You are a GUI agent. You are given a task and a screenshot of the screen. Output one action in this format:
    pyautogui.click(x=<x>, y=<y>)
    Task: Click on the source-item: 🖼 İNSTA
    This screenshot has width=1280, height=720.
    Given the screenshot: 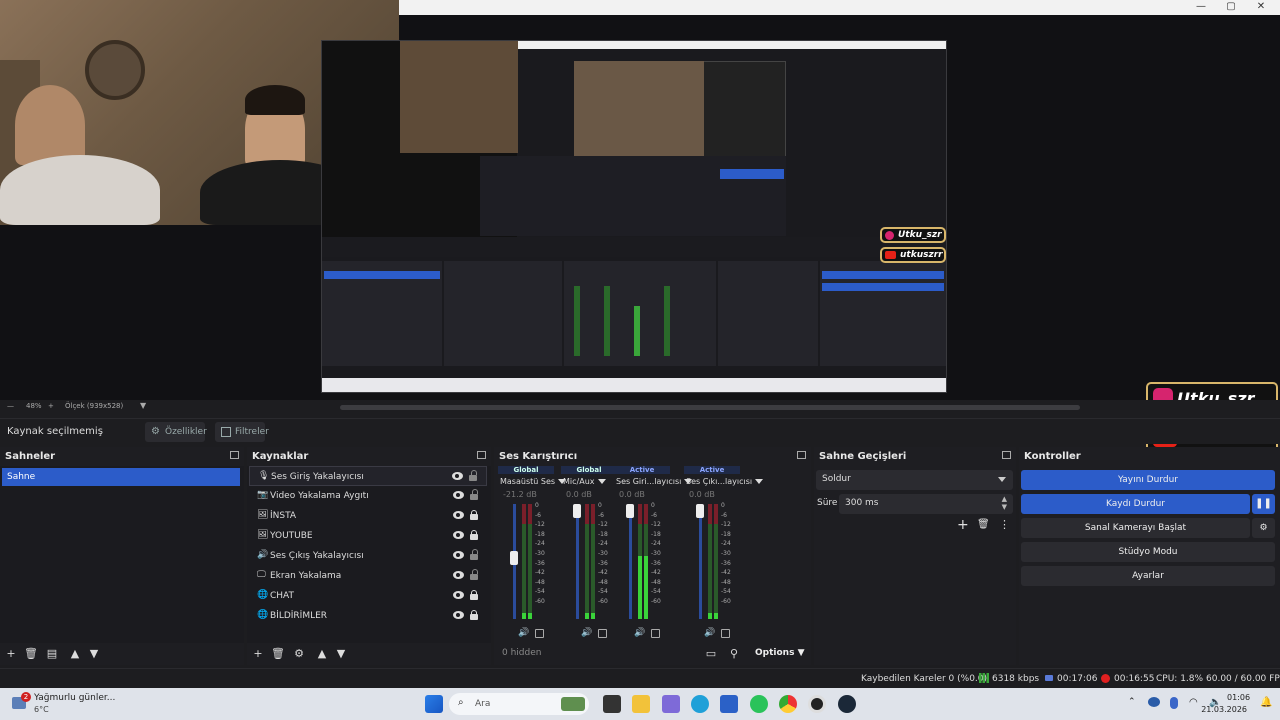 What is the action you would take?
    pyautogui.click(x=368, y=516)
    